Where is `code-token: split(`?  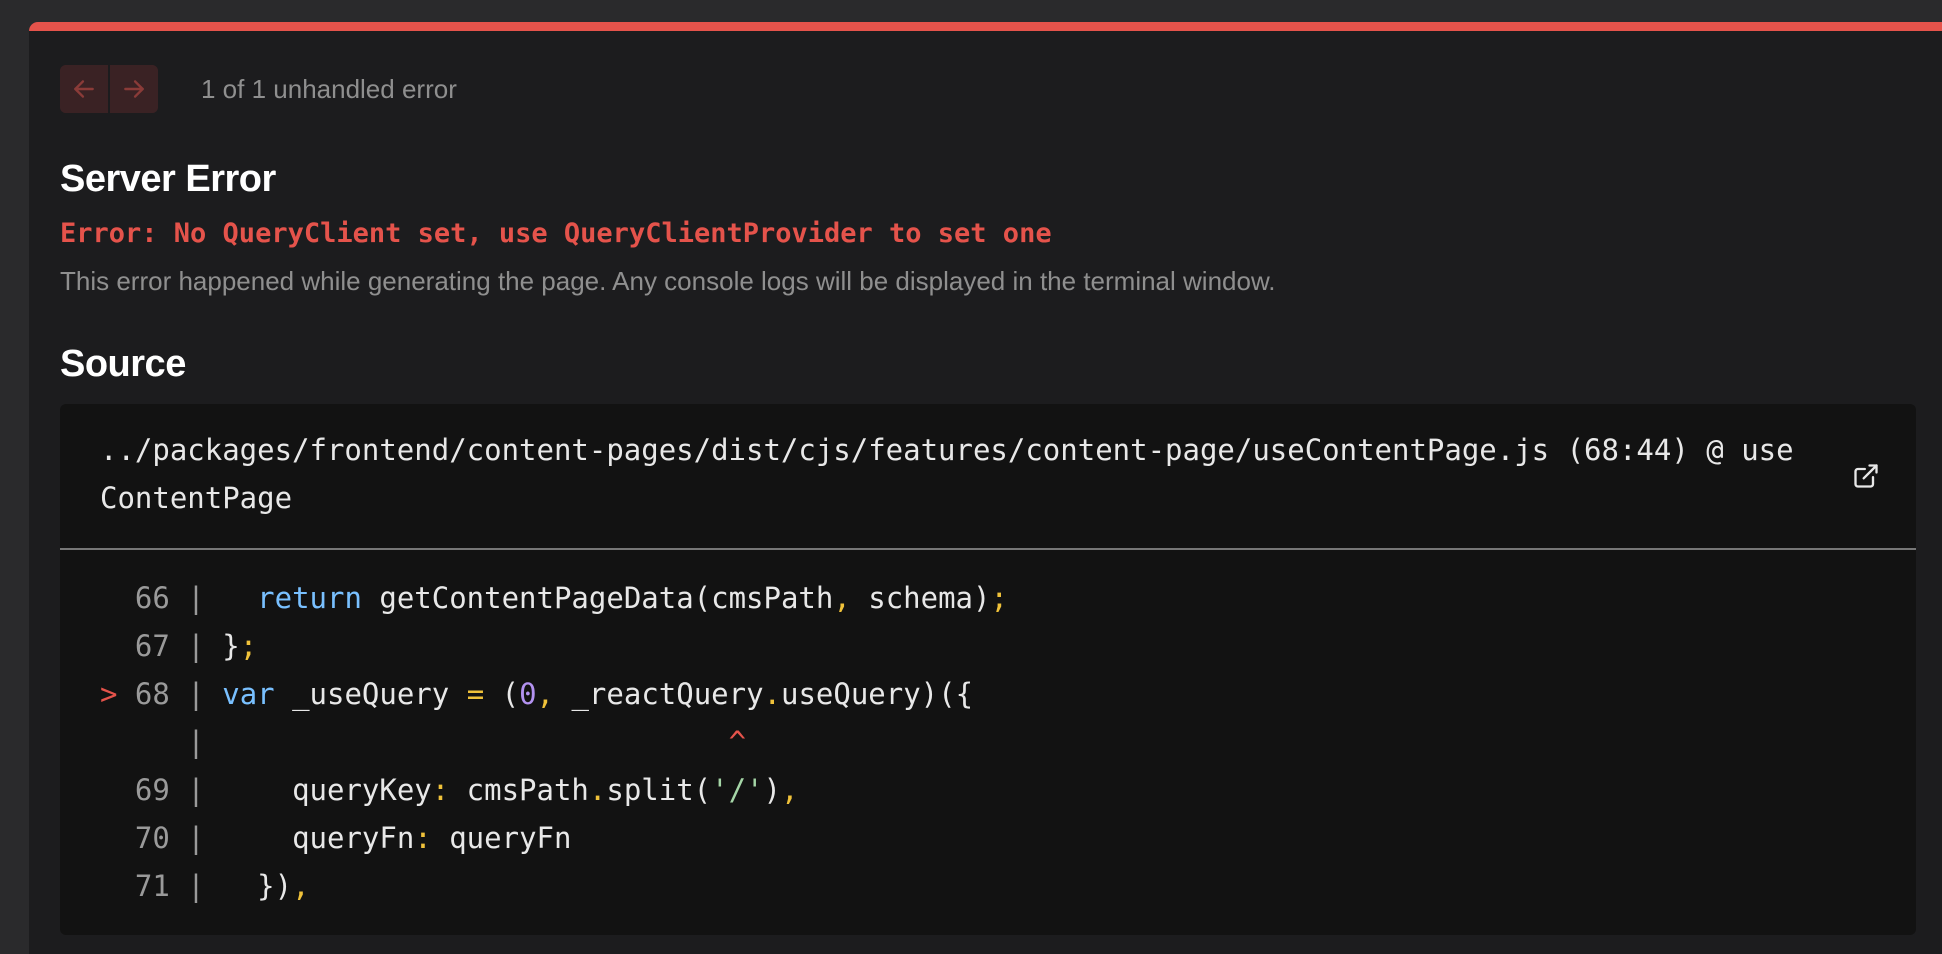 code-token: split( is located at coordinates (659, 790).